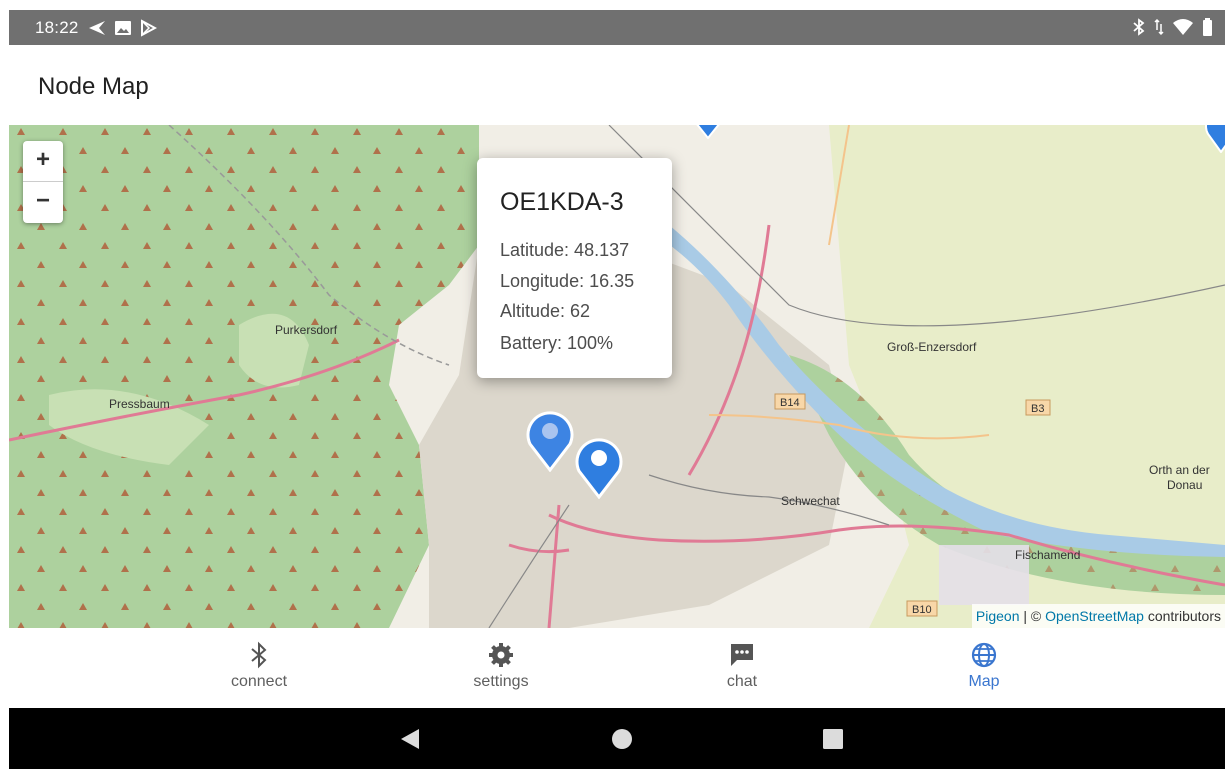 The height and width of the screenshot is (769, 1225). I want to click on status-time: 18:22, so click(57, 27).